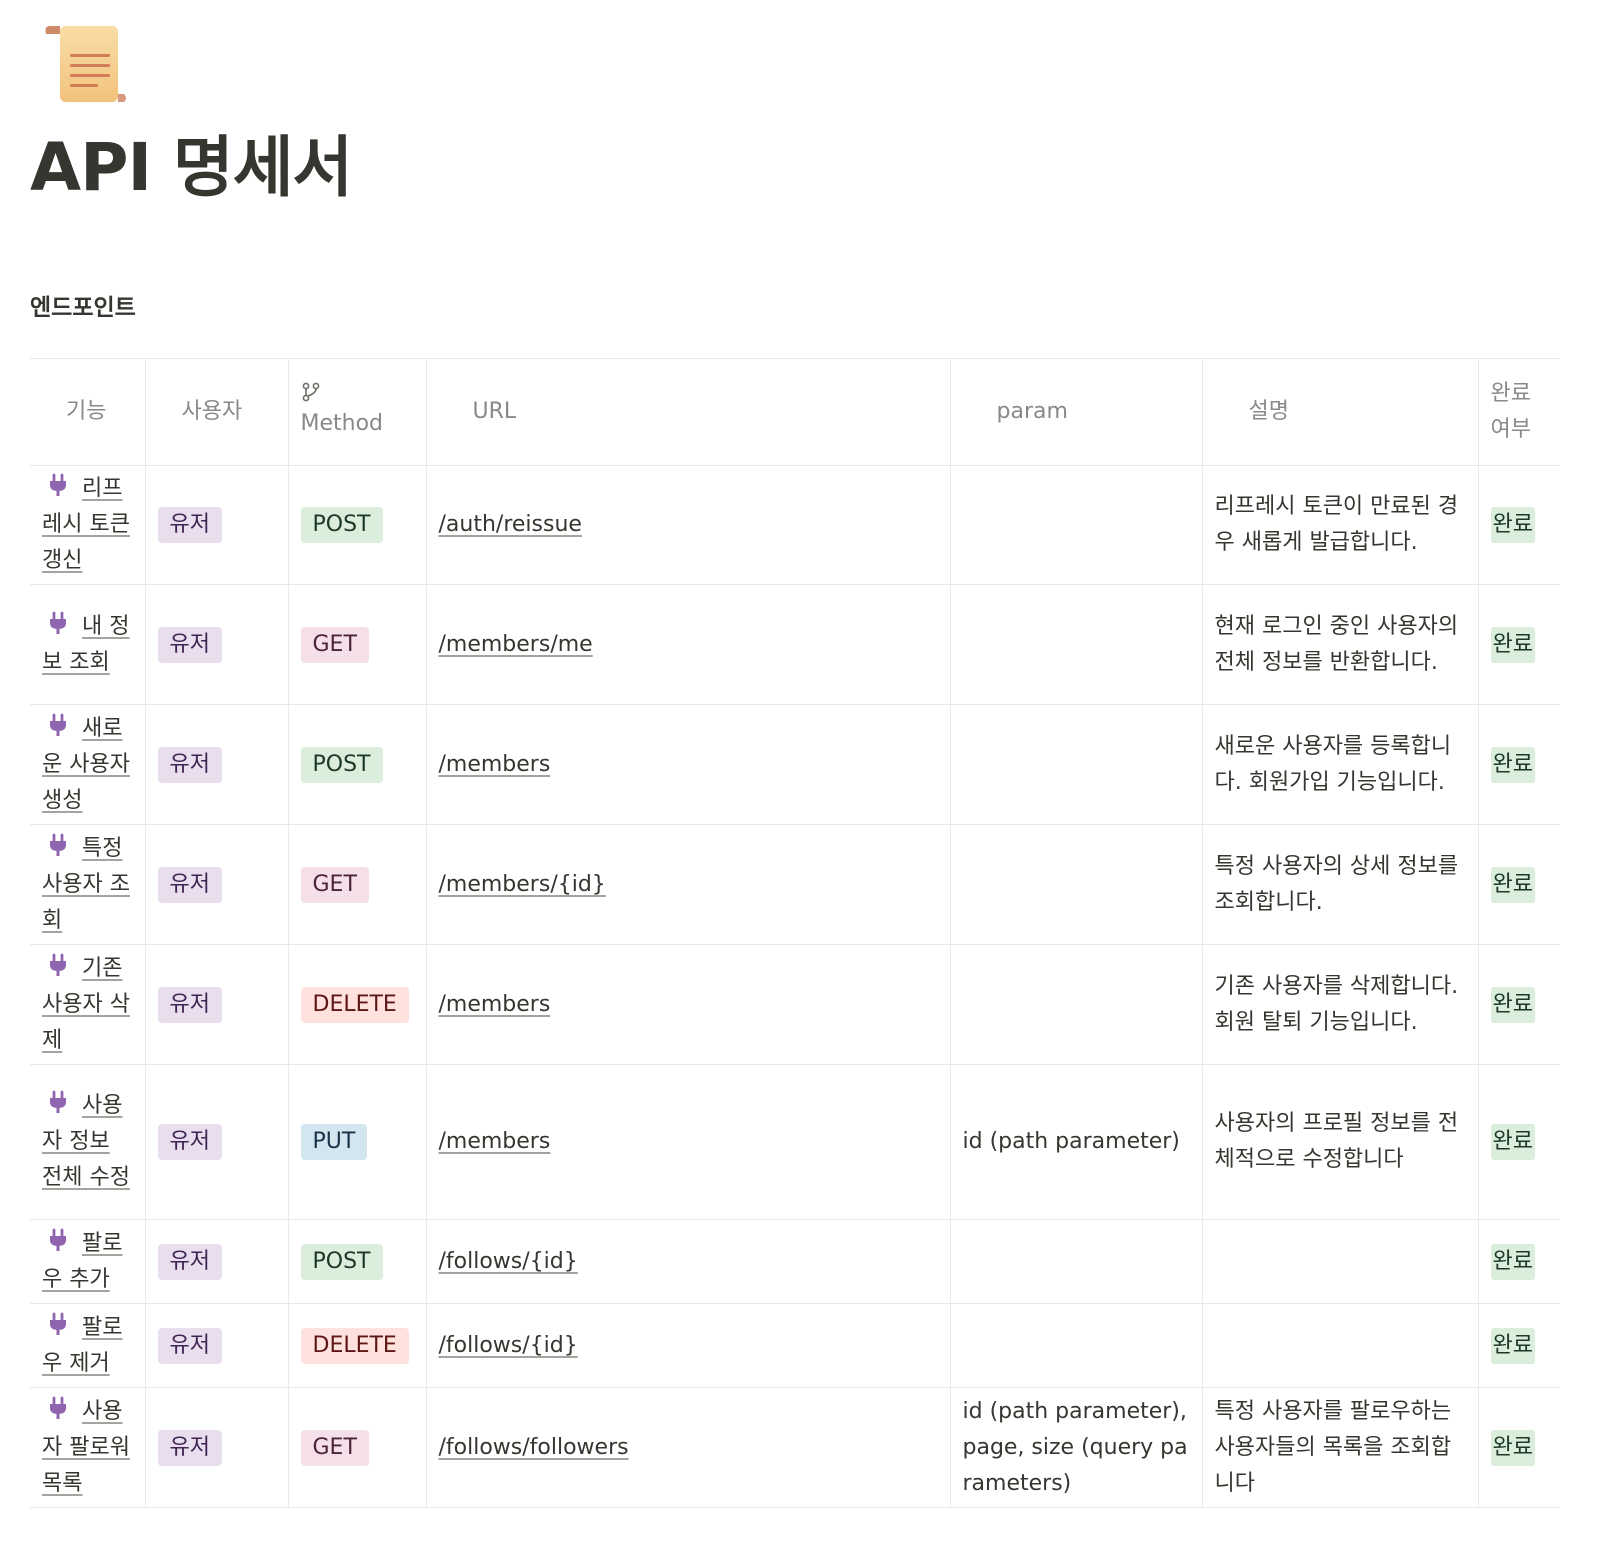 The height and width of the screenshot is (1554, 1616). I want to click on table-row: 팔로우 추가 유저 POST/follows/{id} 완료, so click(795, 1261).